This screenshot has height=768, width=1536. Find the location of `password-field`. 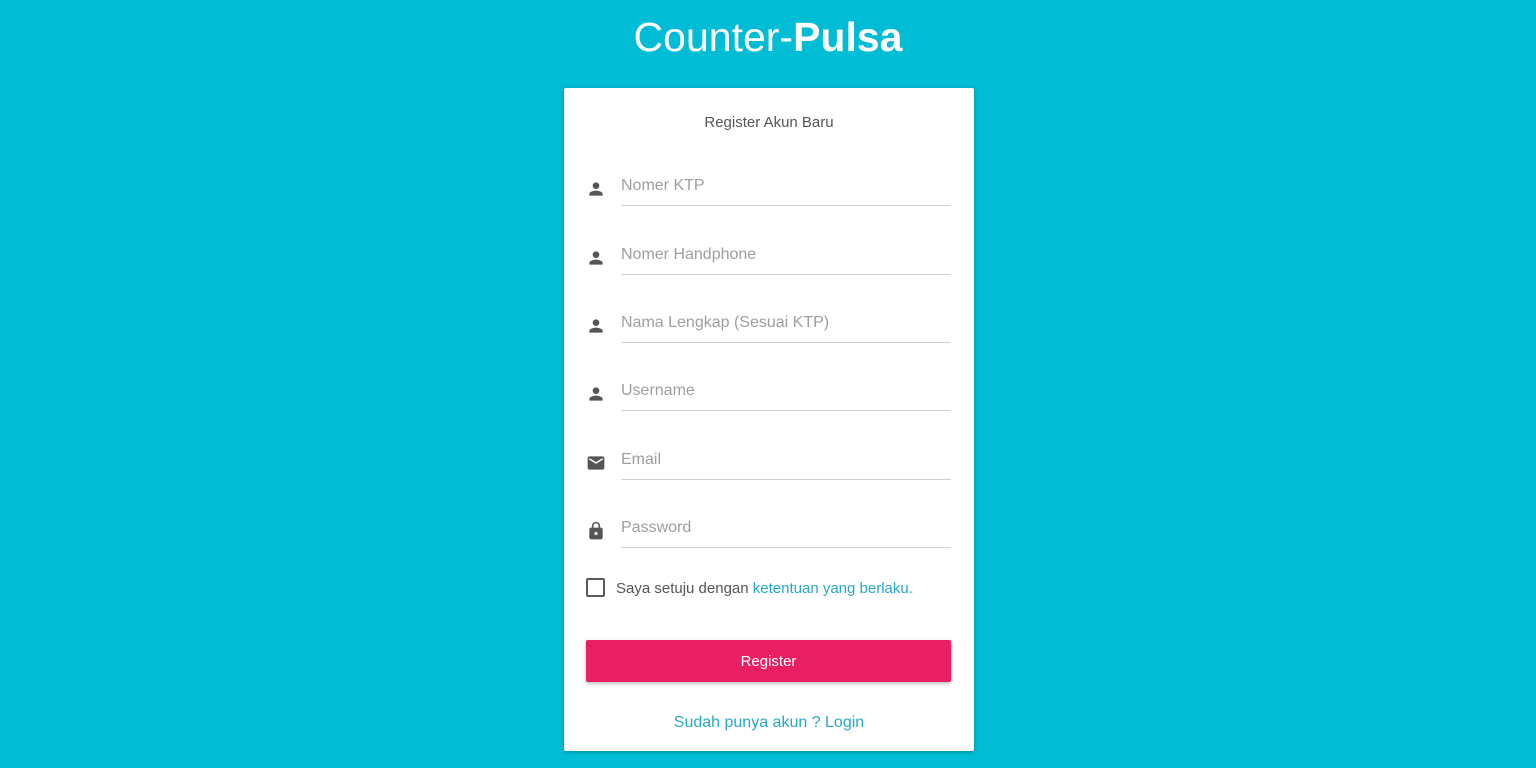

password-field is located at coordinates (768, 529).